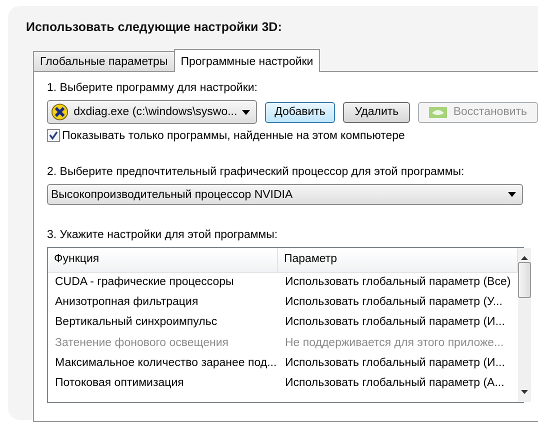  I want to click on table-cell: Вертикальный синхроимпульс, so click(163, 323).